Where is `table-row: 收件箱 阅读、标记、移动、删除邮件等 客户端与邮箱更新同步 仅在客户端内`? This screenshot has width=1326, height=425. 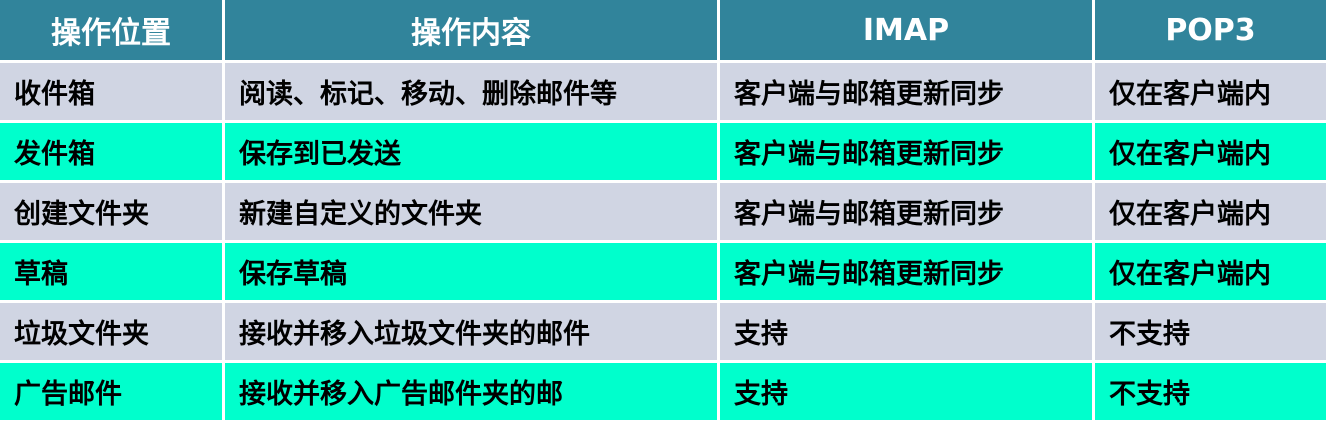
table-row: 收件箱 阅读、标记、移动、删除邮件等 客户端与邮箱更新同步 仅在客户端内 is located at coordinates (663, 91).